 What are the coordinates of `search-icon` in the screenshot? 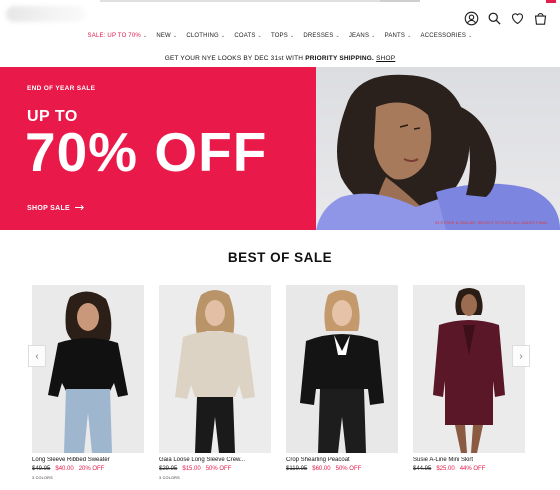 It's located at (494, 18).